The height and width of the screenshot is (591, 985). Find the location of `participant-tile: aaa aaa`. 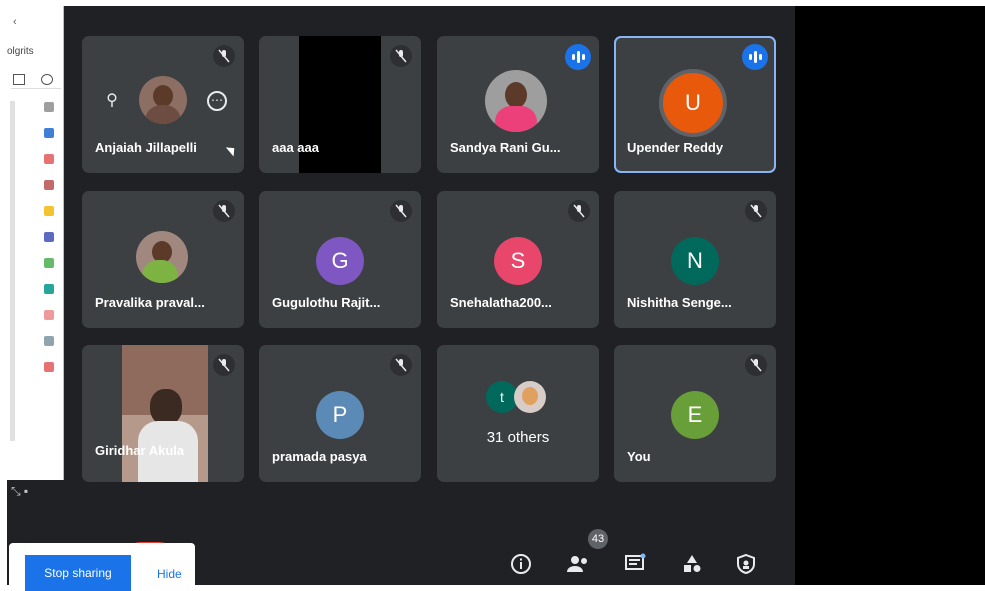

participant-tile: aaa aaa is located at coordinates (340, 104).